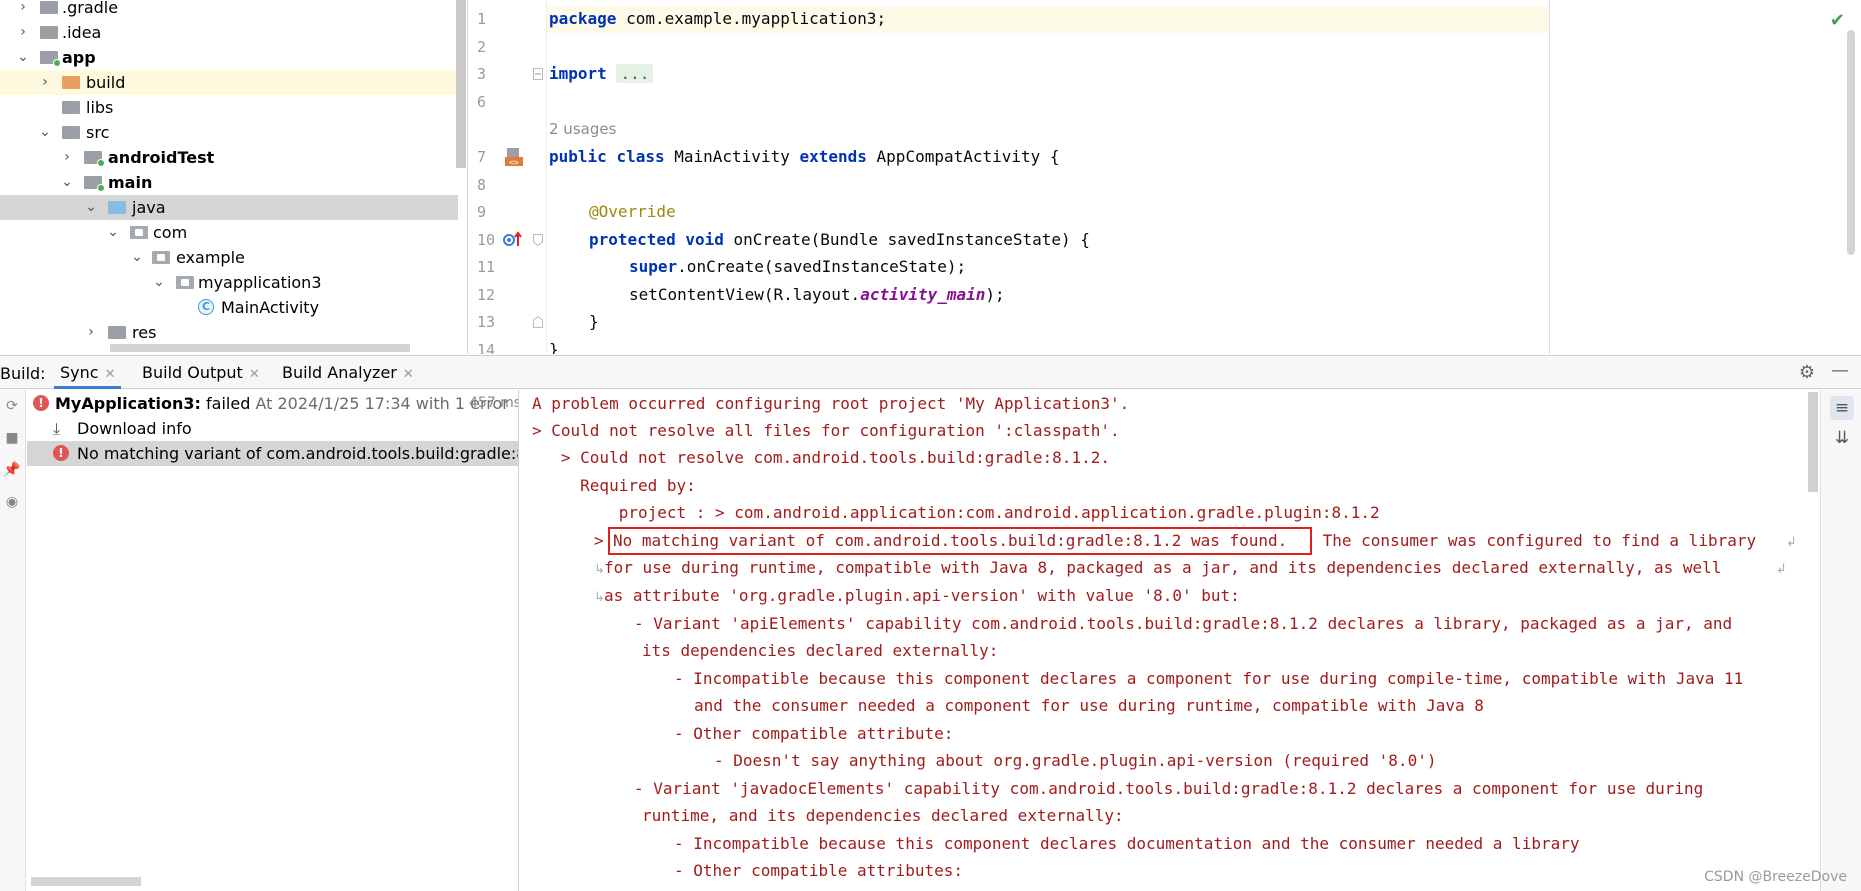 This screenshot has width=1861, height=891. I want to click on code-line-14: }, so click(554, 347).